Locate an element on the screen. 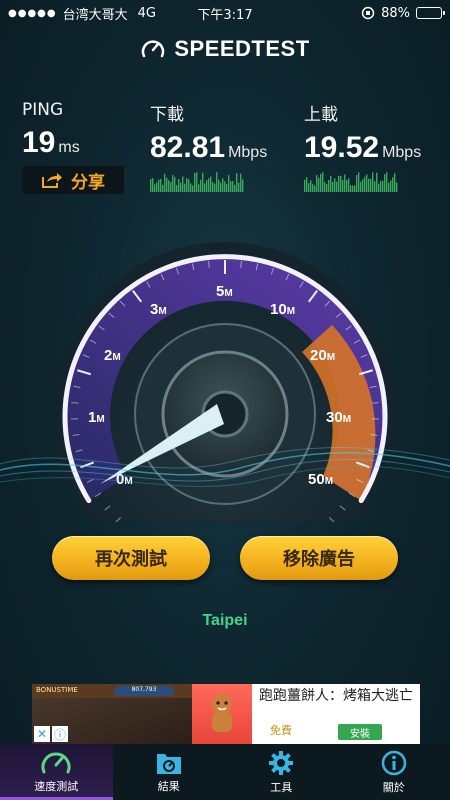  carrier-name: 台湾大哥大 is located at coordinates (95, 15).